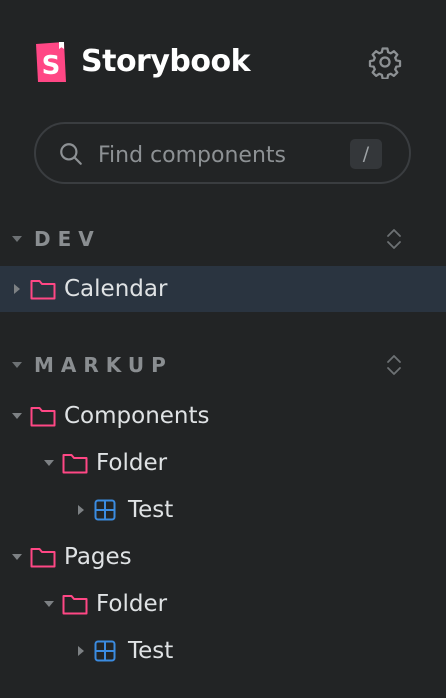 Image resolution: width=446 pixels, height=698 pixels. I want to click on tree-item-pages: Pages, so click(223, 557).